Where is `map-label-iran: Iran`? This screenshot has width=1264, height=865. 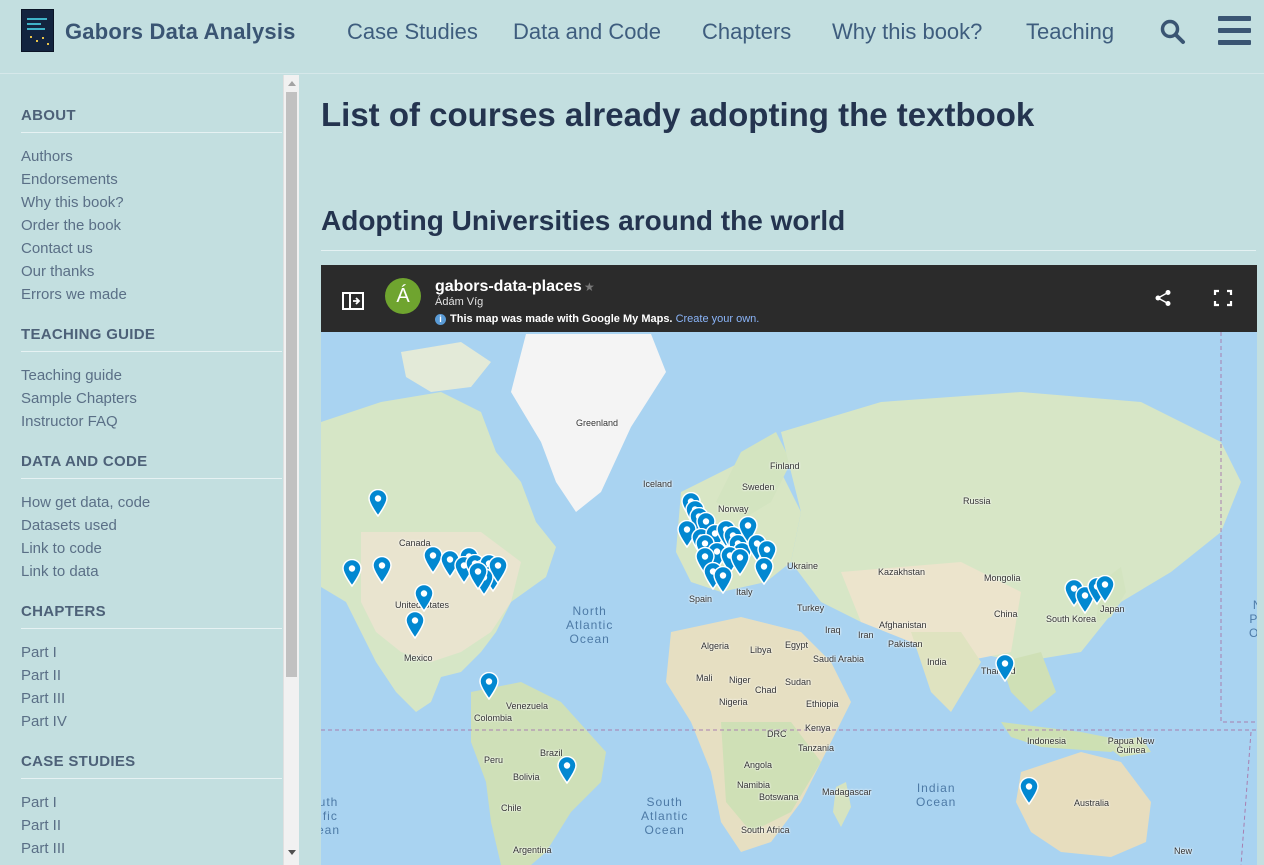 map-label-iran: Iran is located at coordinates (866, 635).